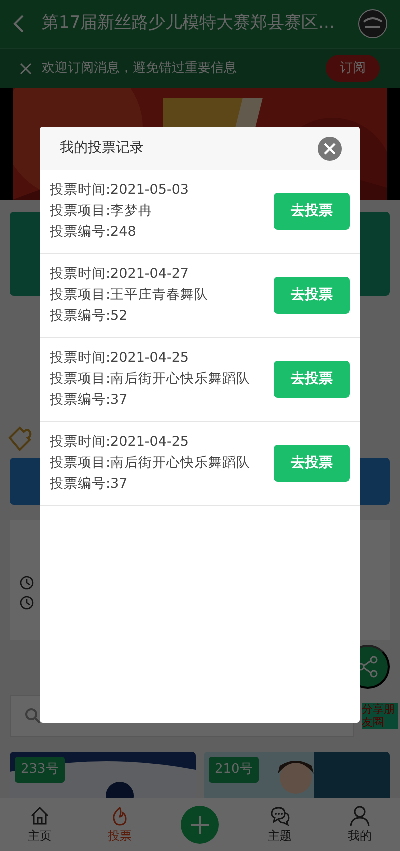 Image resolution: width=400 pixels, height=851 pixels. I want to click on tab-item: 主题, so click(280, 825).